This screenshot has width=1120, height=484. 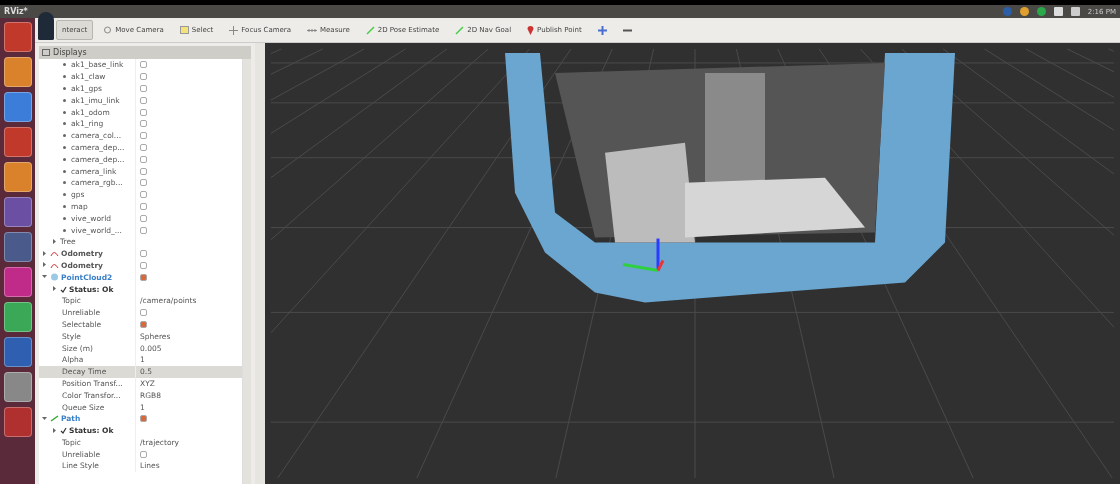 I want to click on point-cloud-icon, so click(x=54, y=277).